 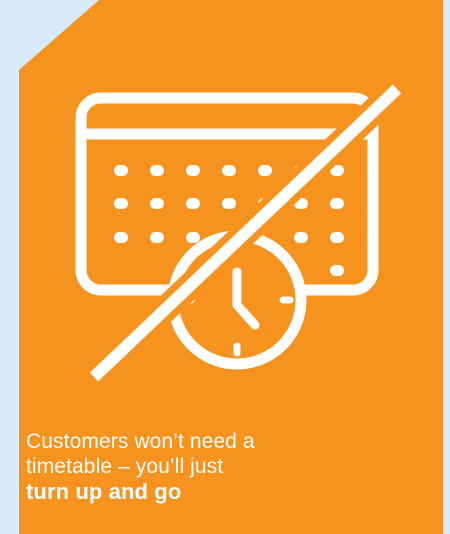 What do you see at coordinates (140, 441) in the screenshot?
I see `caption-line-1: Customers won’t need a` at bounding box center [140, 441].